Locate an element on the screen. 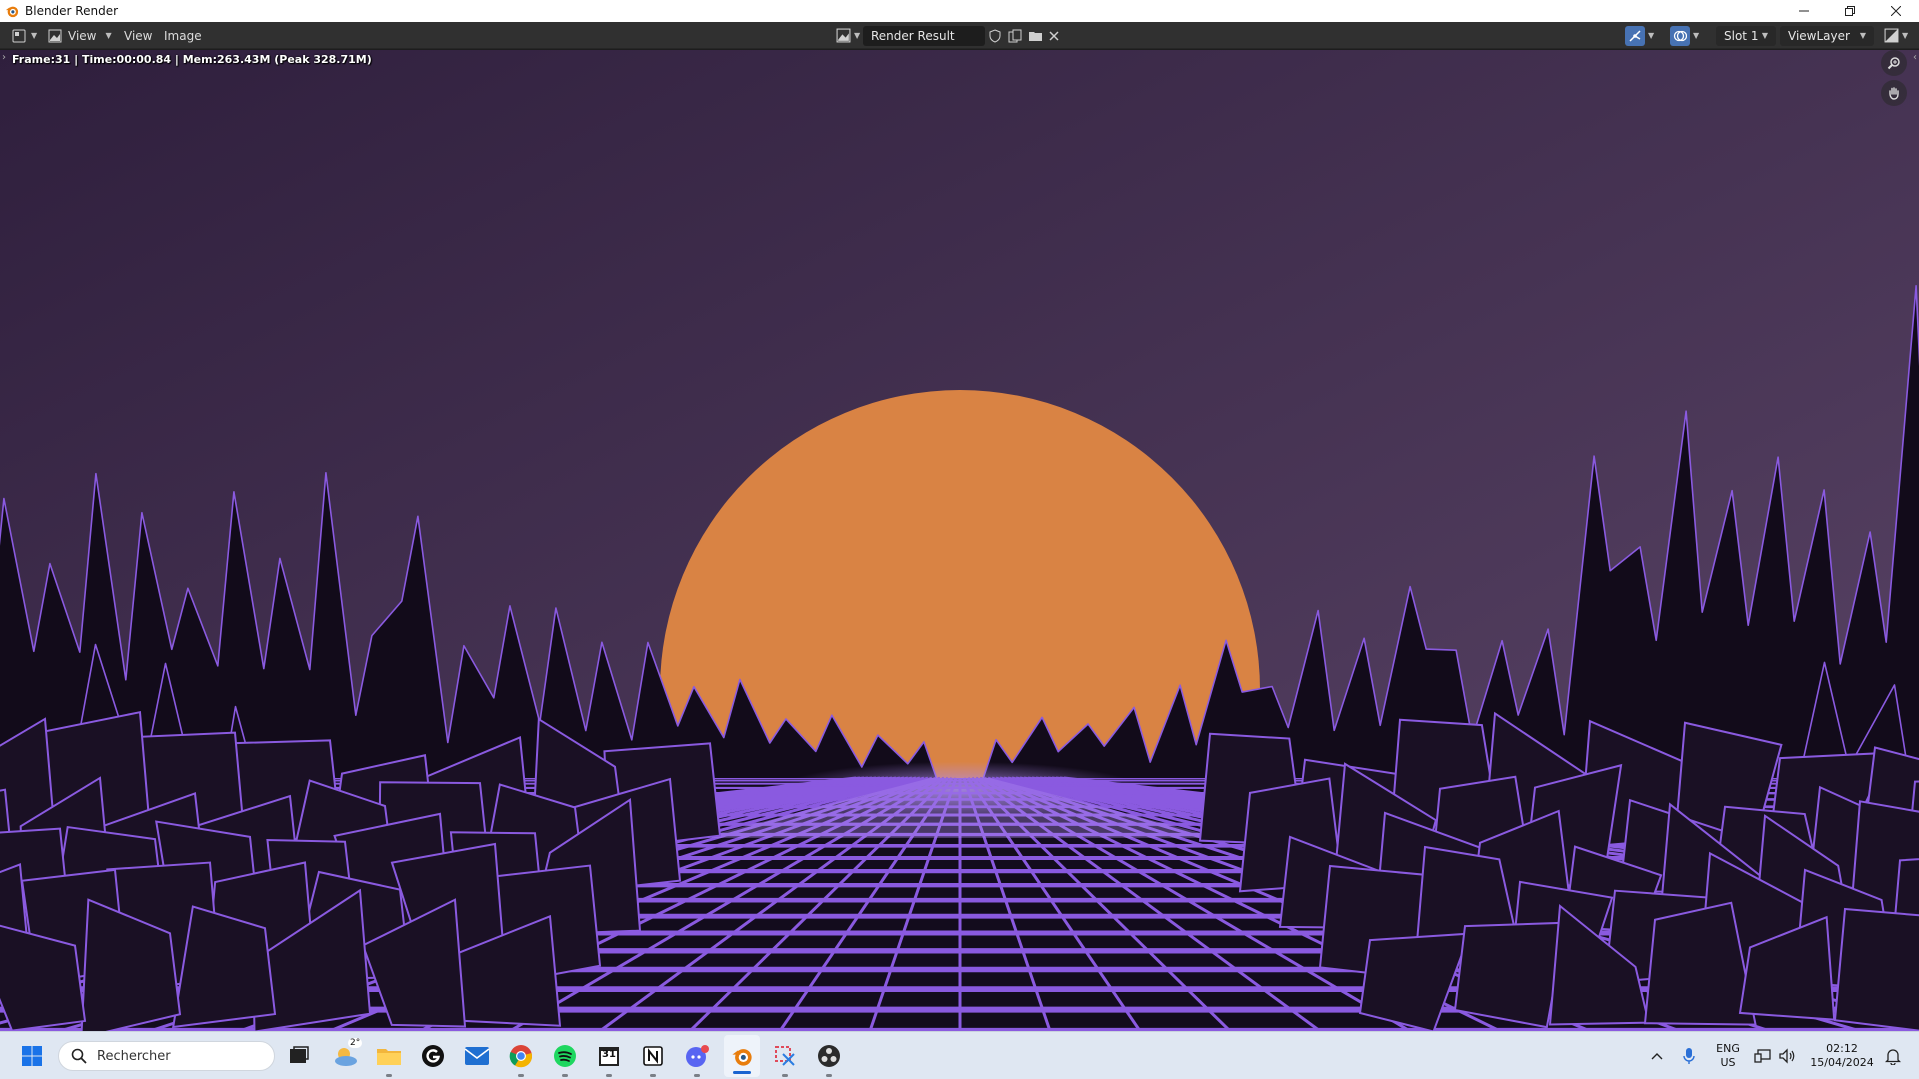  speaker-icon is located at coordinates (1787, 1056).